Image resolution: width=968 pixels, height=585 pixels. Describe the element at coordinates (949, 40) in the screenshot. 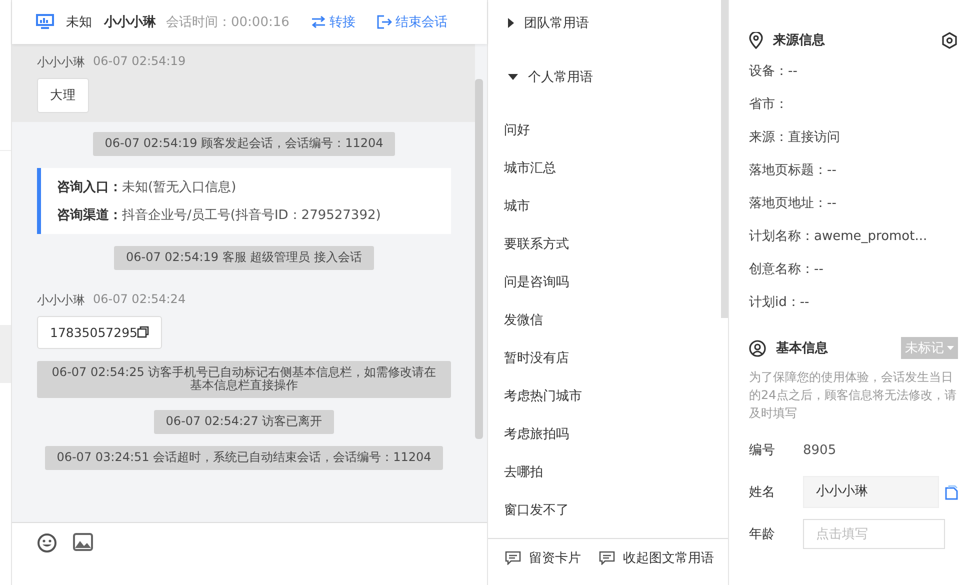

I see `settings-icon` at that location.